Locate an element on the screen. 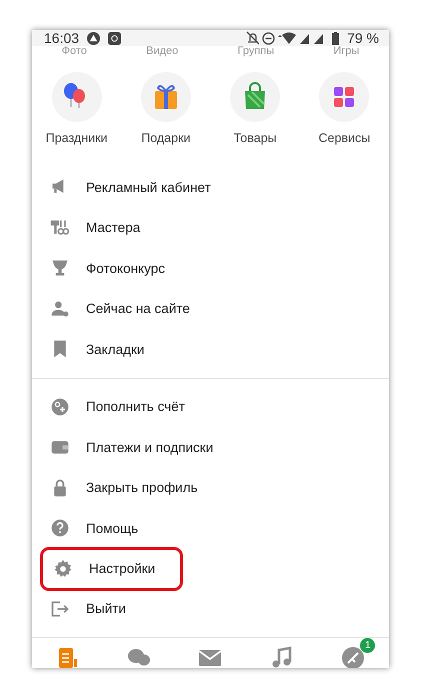  help-icon is located at coordinates (60, 528).